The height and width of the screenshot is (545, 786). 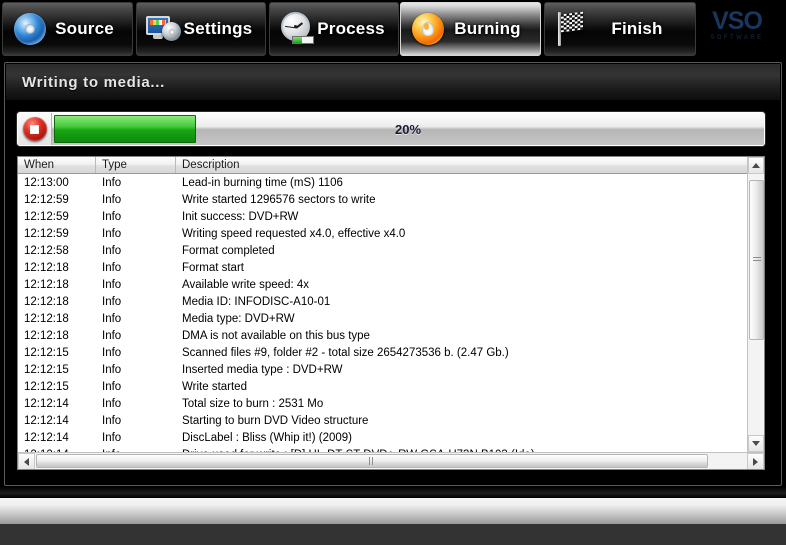 I want to click on chevron-up-icon, so click(x=756, y=165).